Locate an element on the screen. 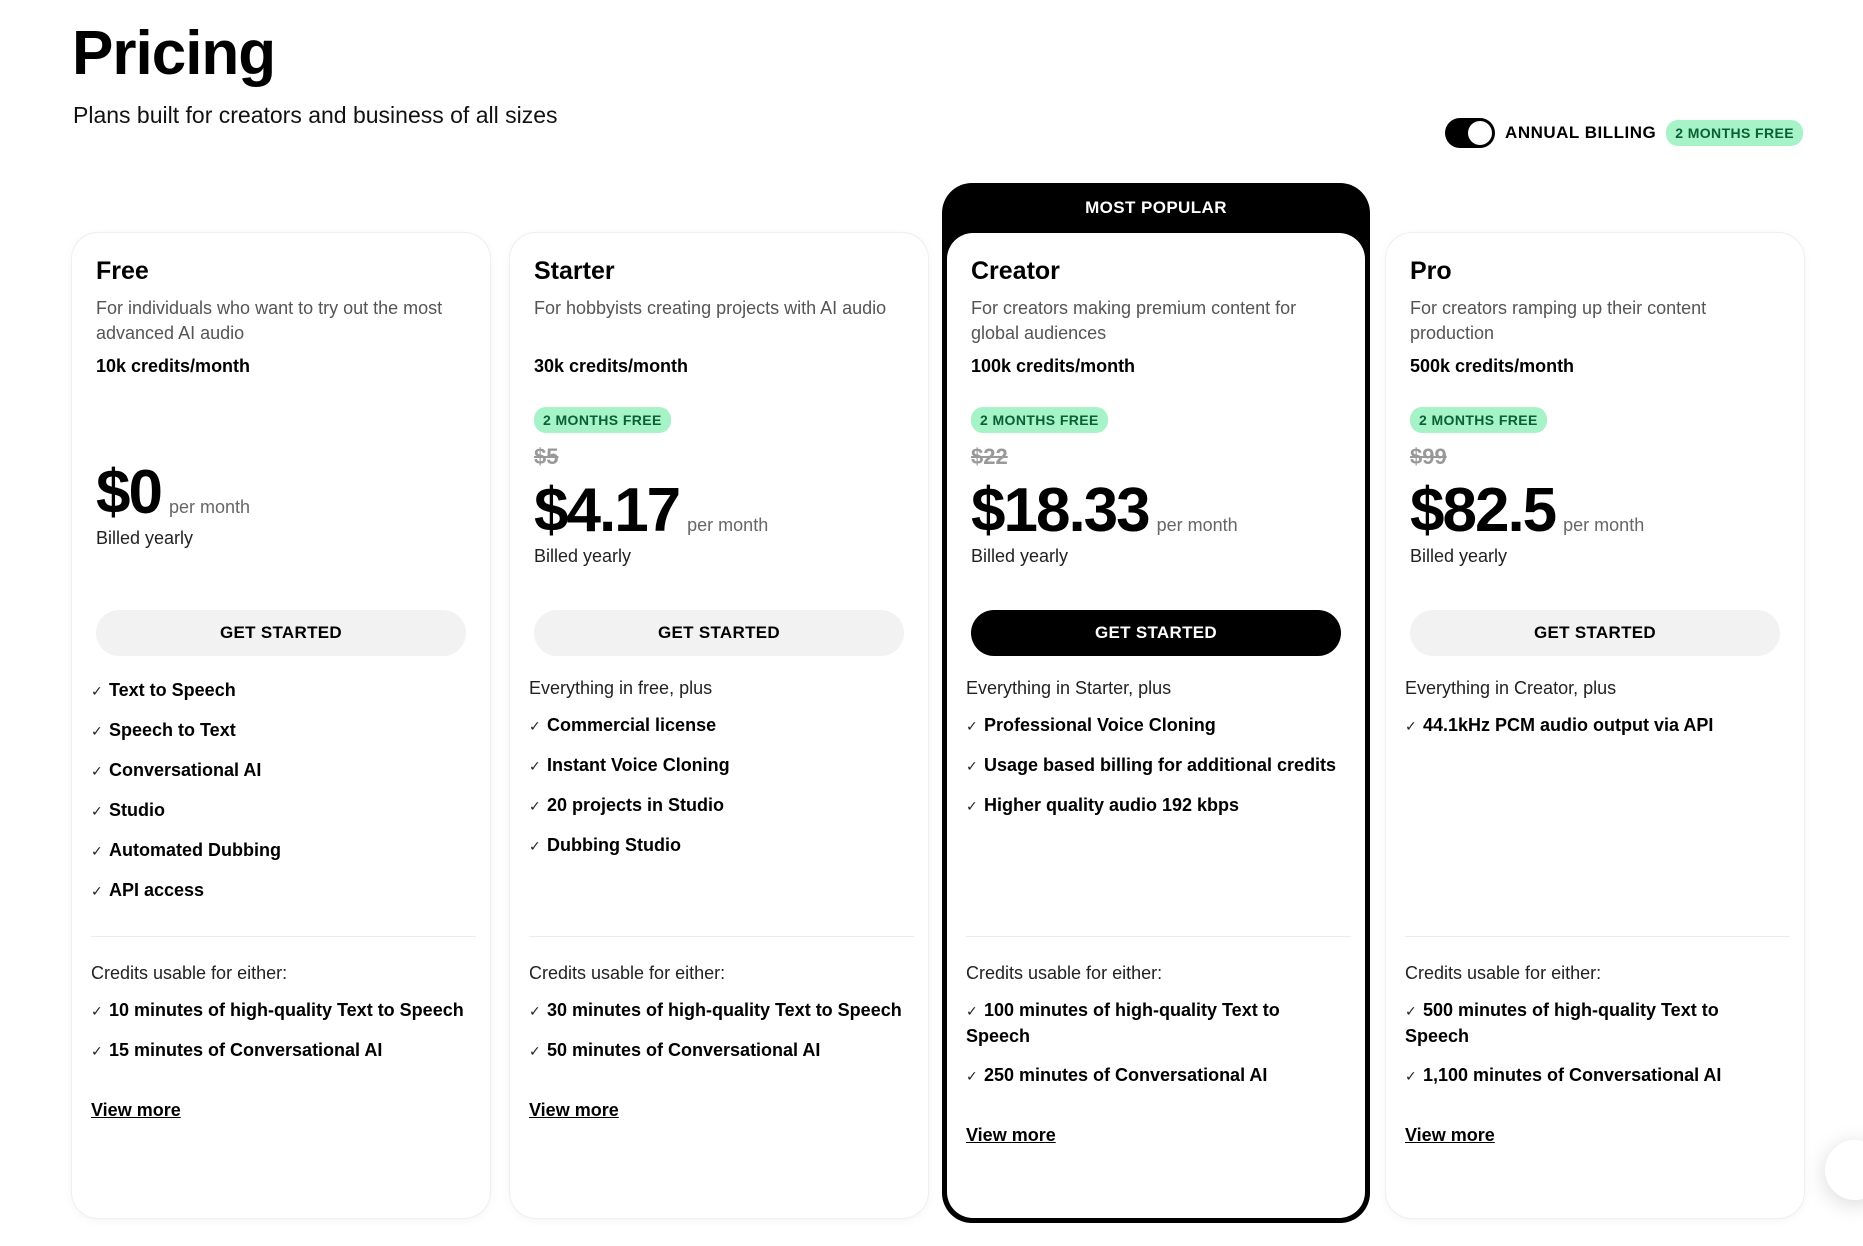 Image resolution: width=1863 pixels, height=1246 pixels. feature-item: ✓ Text to Speech is located at coordinates (278, 691).